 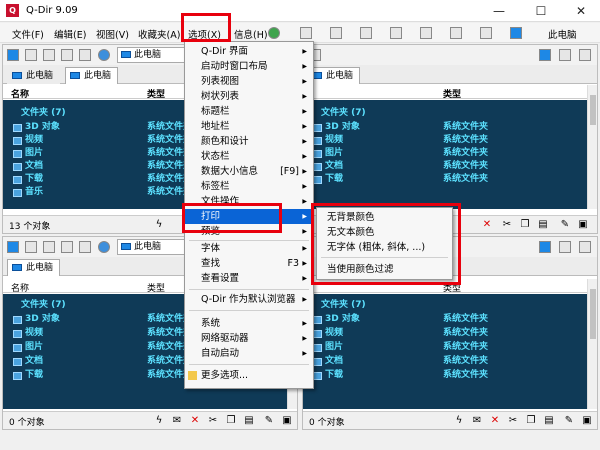 I want to click on maximize-button: ☐, so click(x=541, y=11).